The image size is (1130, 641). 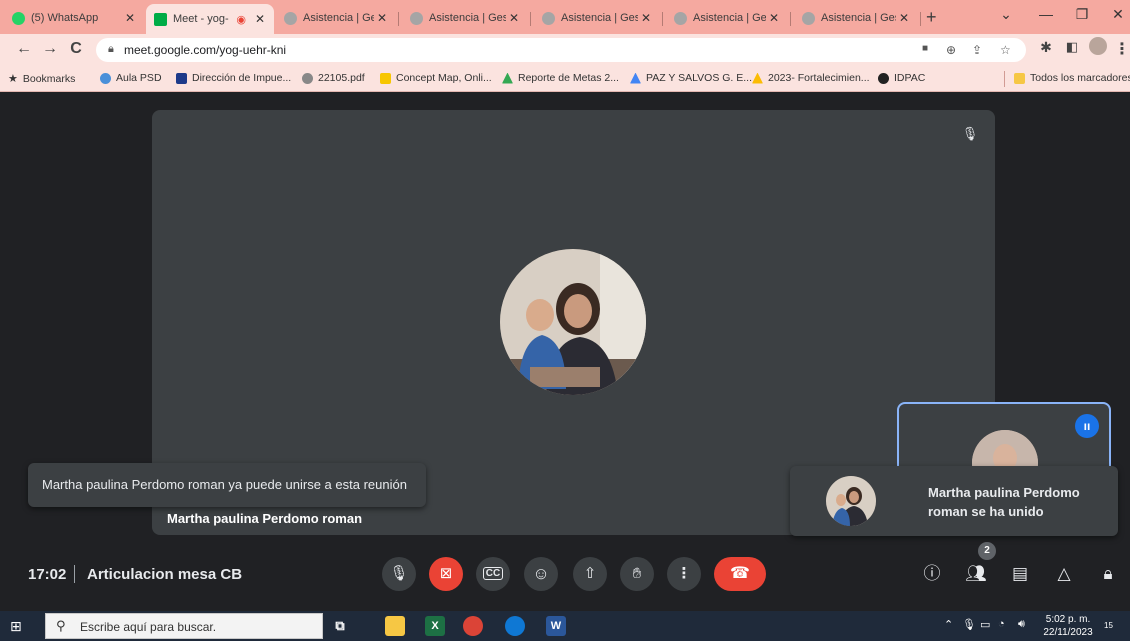 What do you see at coordinates (637, 574) in the screenshot?
I see `raise-hand-button: ✋︎` at bounding box center [637, 574].